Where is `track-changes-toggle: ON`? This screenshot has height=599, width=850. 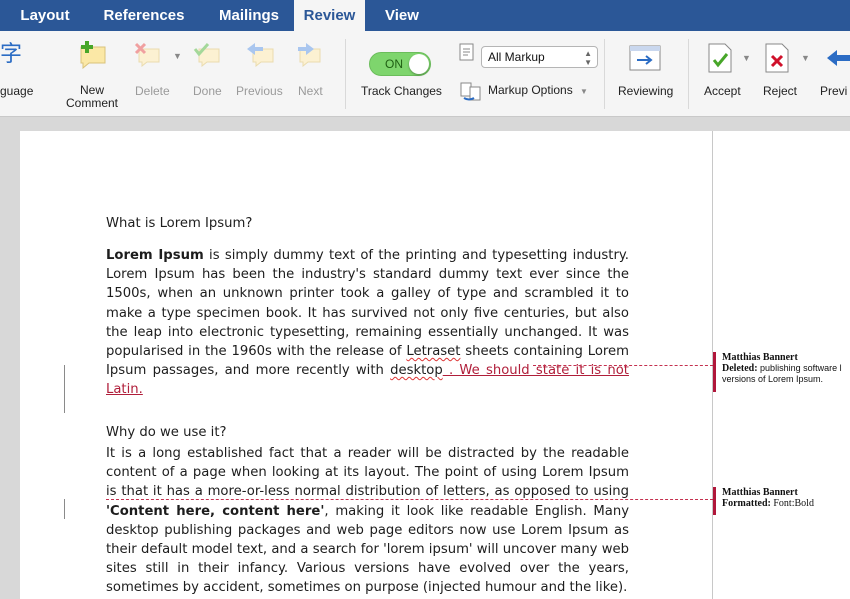
track-changes-toggle: ON is located at coordinates (400, 64).